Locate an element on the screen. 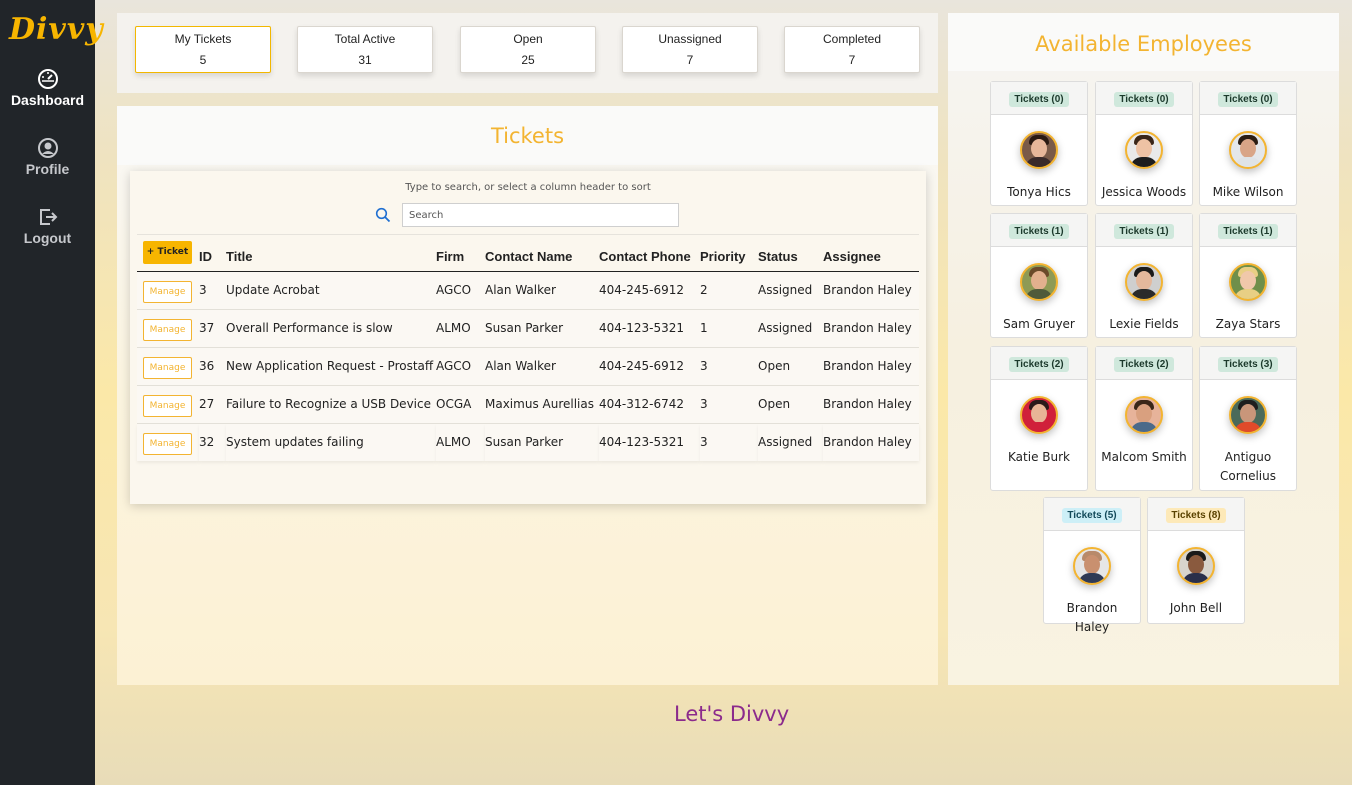 This screenshot has width=1352, height=785. ticket-count-badge: Tickets (1) is located at coordinates (1248, 231).